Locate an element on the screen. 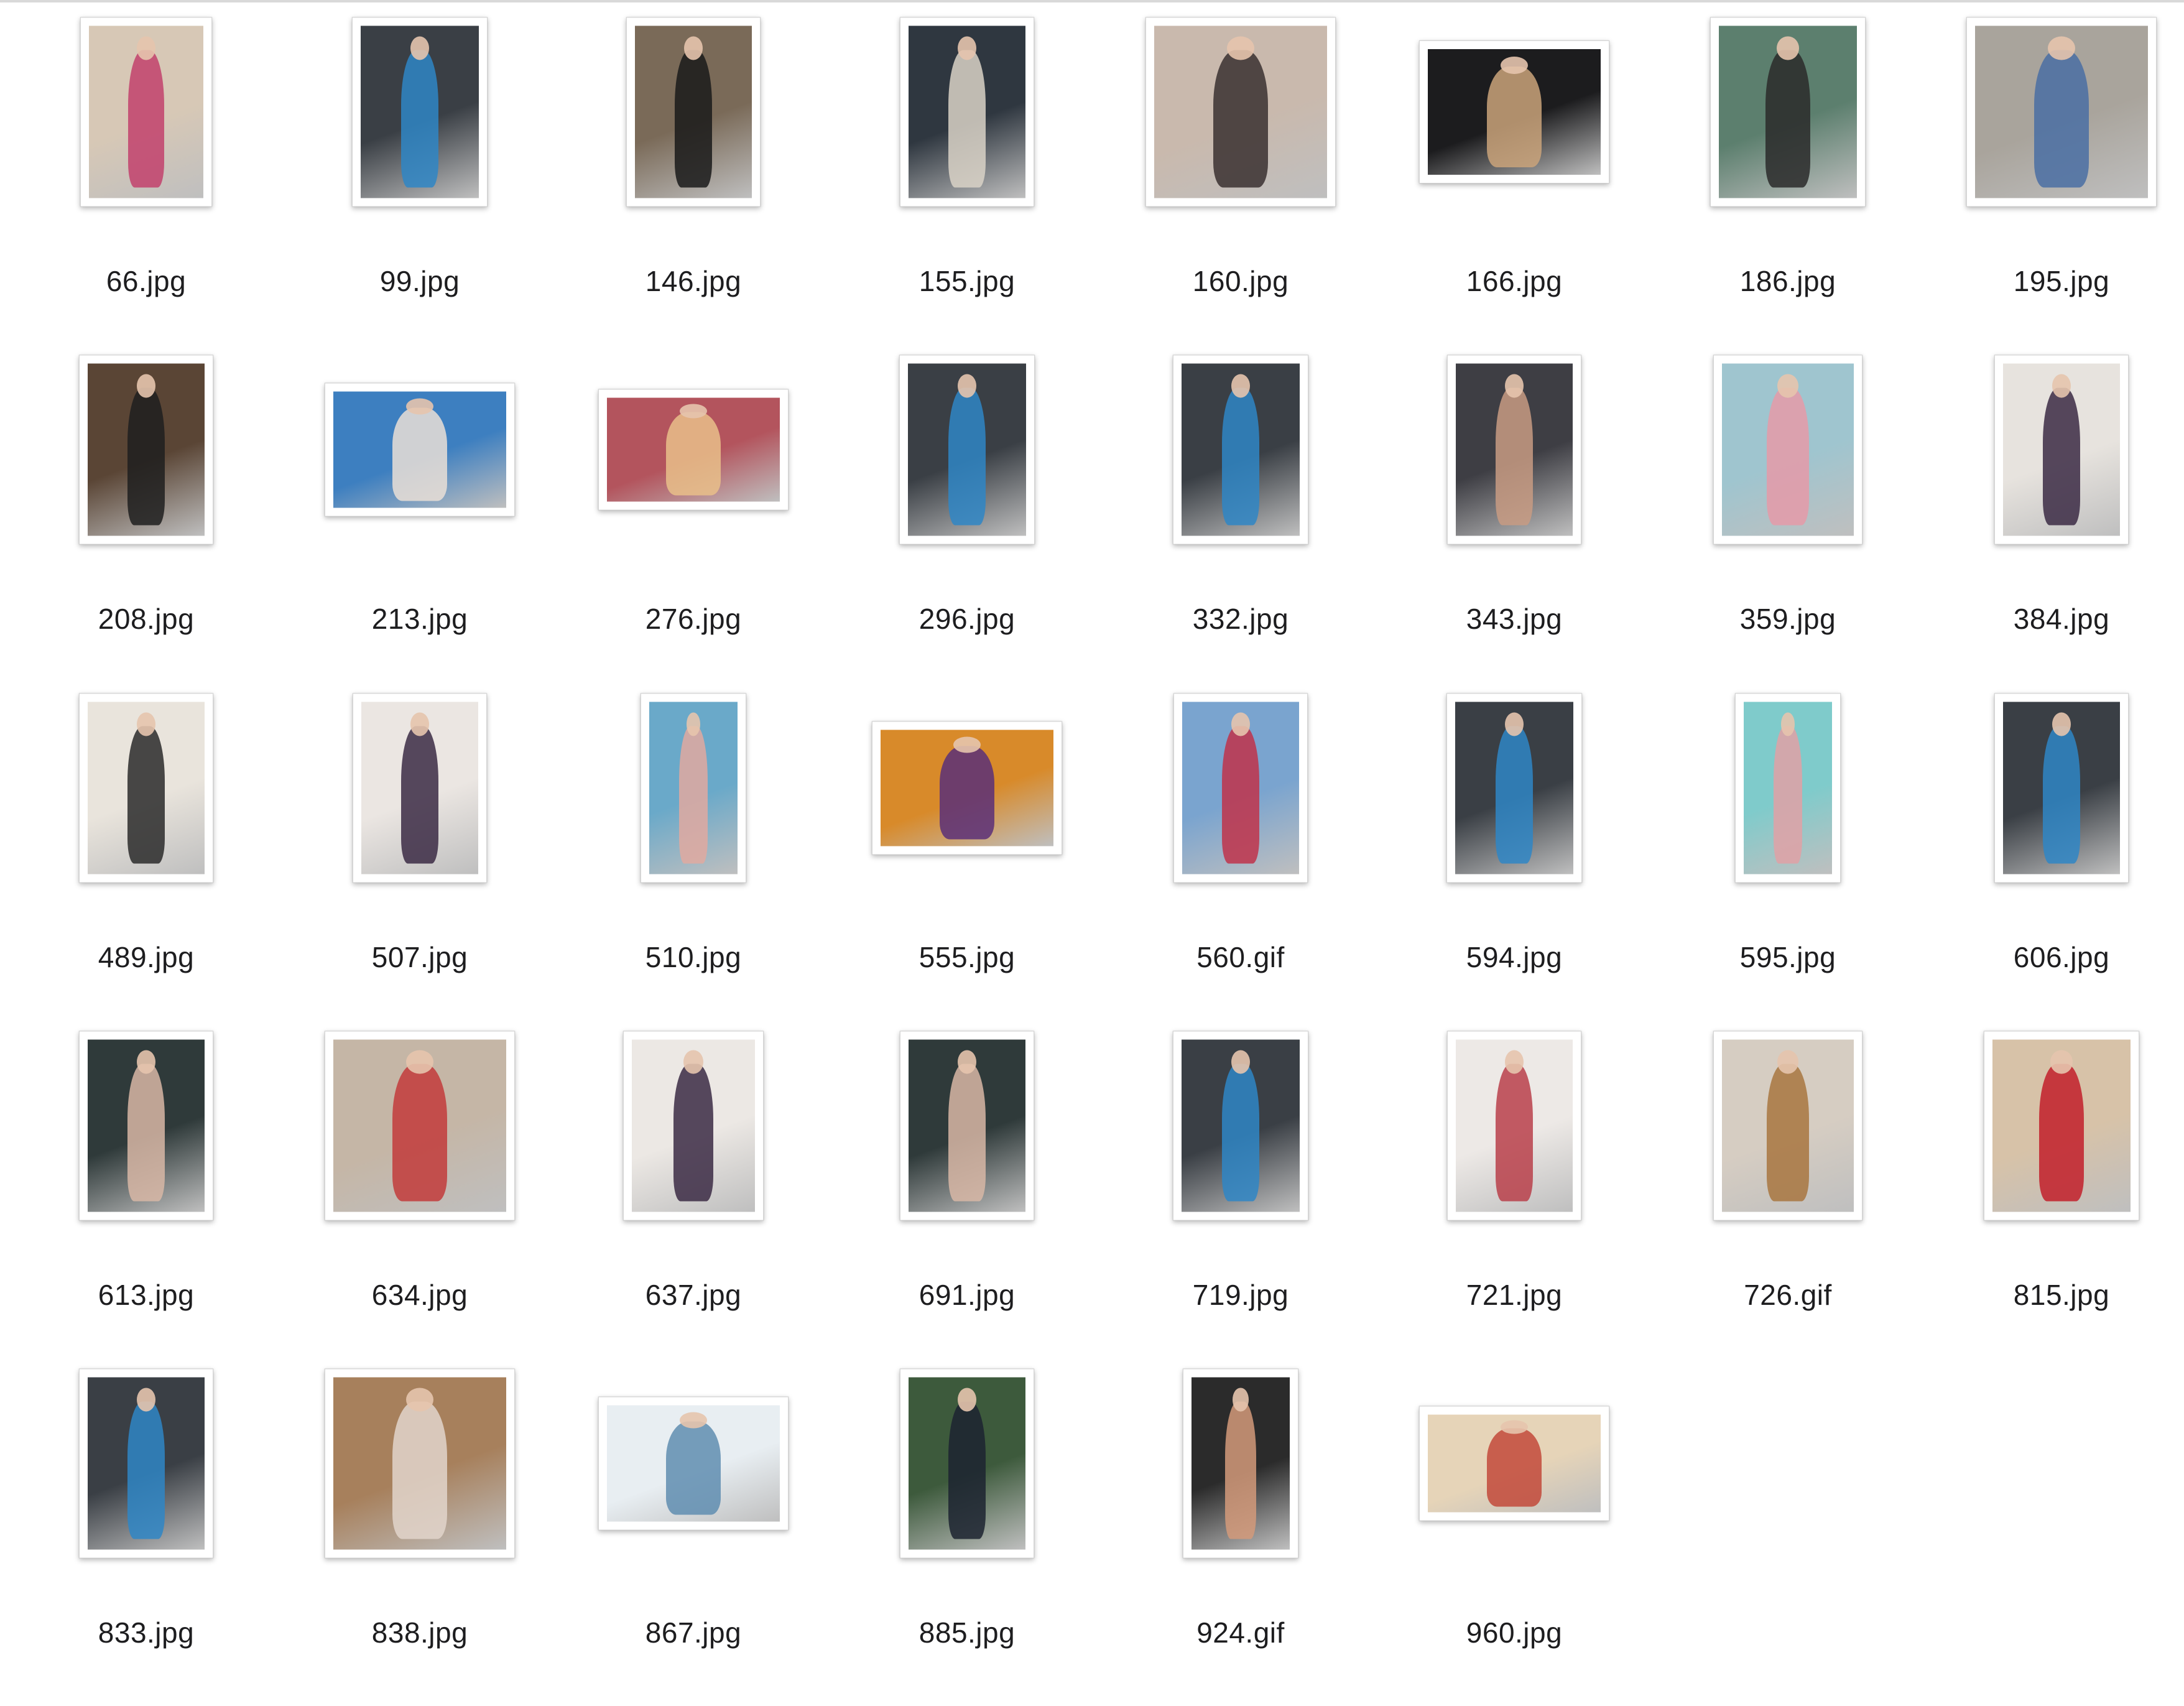 The image size is (2184, 1706). file-item: 507.jpg is located at coordinates (420, 862).